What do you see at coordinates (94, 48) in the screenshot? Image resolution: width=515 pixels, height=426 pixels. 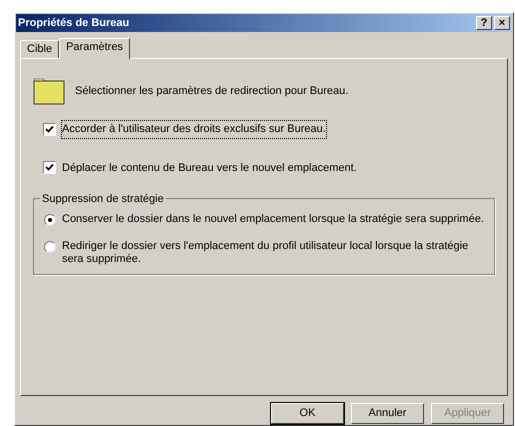 I see `tab: Paramètres` at bounding box center [94, 48].